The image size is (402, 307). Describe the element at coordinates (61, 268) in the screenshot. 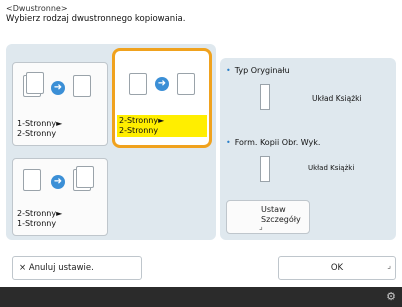

I see `cancel-label: Anuluj ustawie.` at that location.